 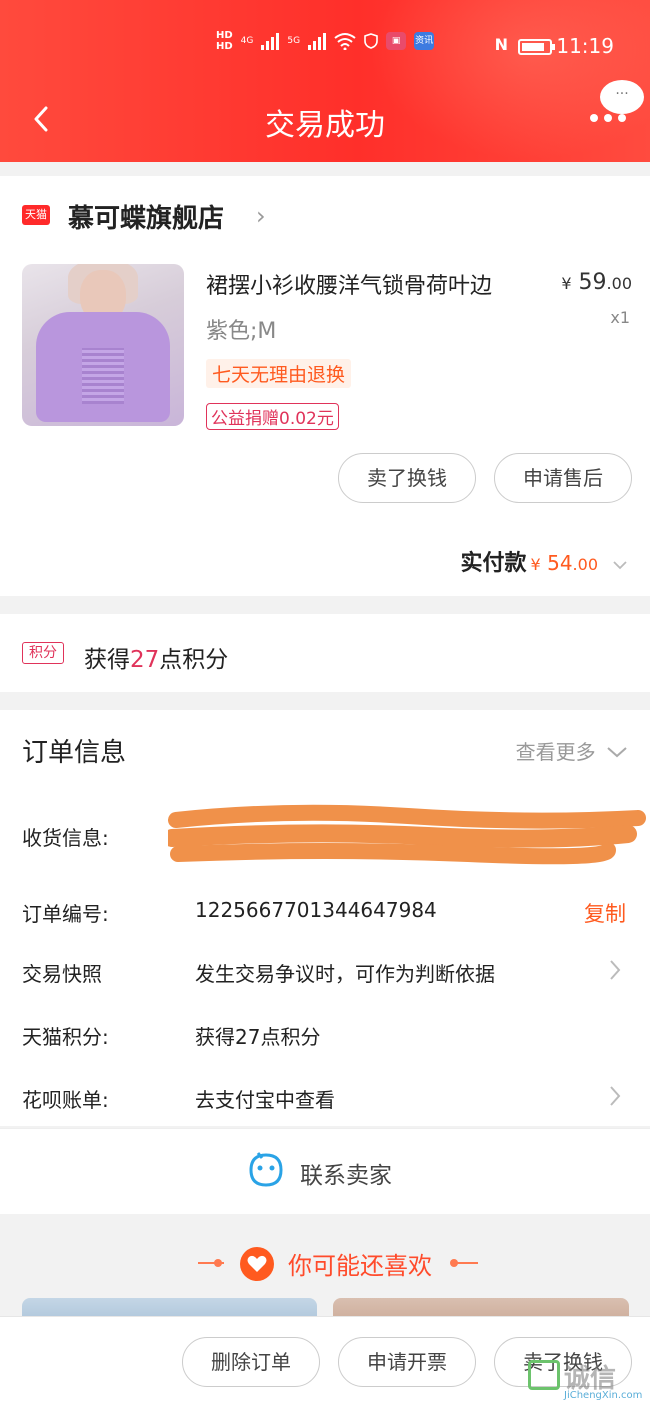 I want to click on copy-button: 复制, so click(x=605, y=913).